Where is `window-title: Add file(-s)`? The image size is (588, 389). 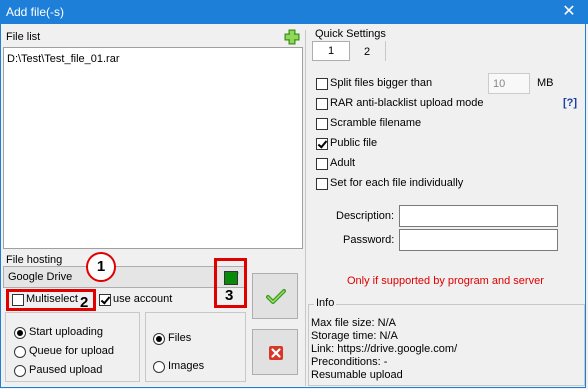
window-title: Add file(-s) is located at coordinates (35, 12).